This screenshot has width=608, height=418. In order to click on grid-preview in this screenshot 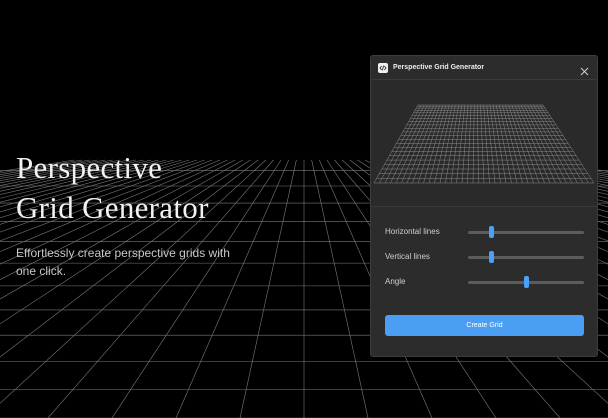, I will do `click(484, 143)`.